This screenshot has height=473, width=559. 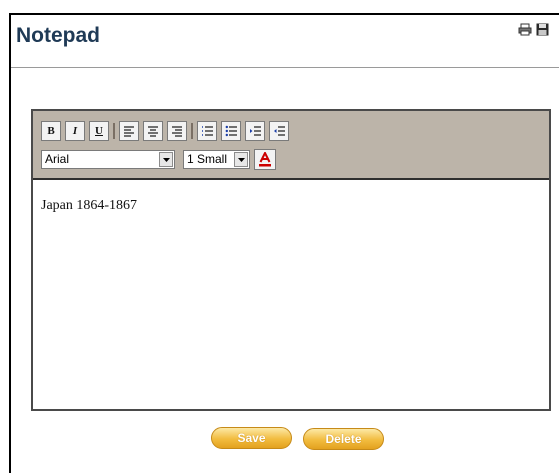 I want to click on bold-button: B, so click(x=51, y=131).